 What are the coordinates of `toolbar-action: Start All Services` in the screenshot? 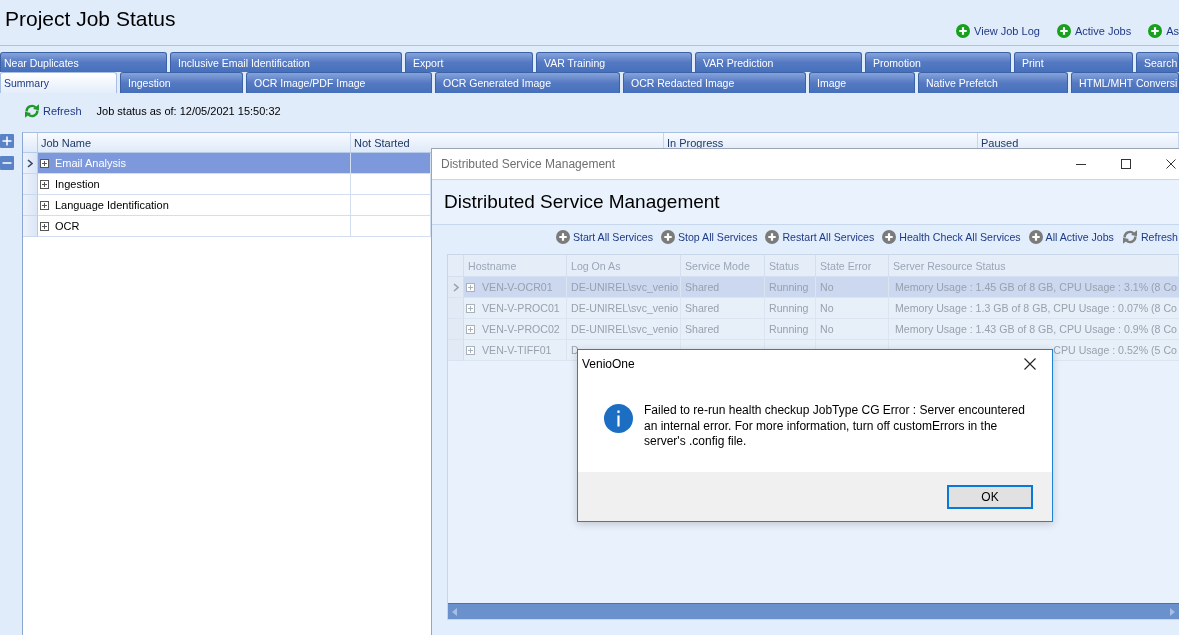 It's located at (604, 237).